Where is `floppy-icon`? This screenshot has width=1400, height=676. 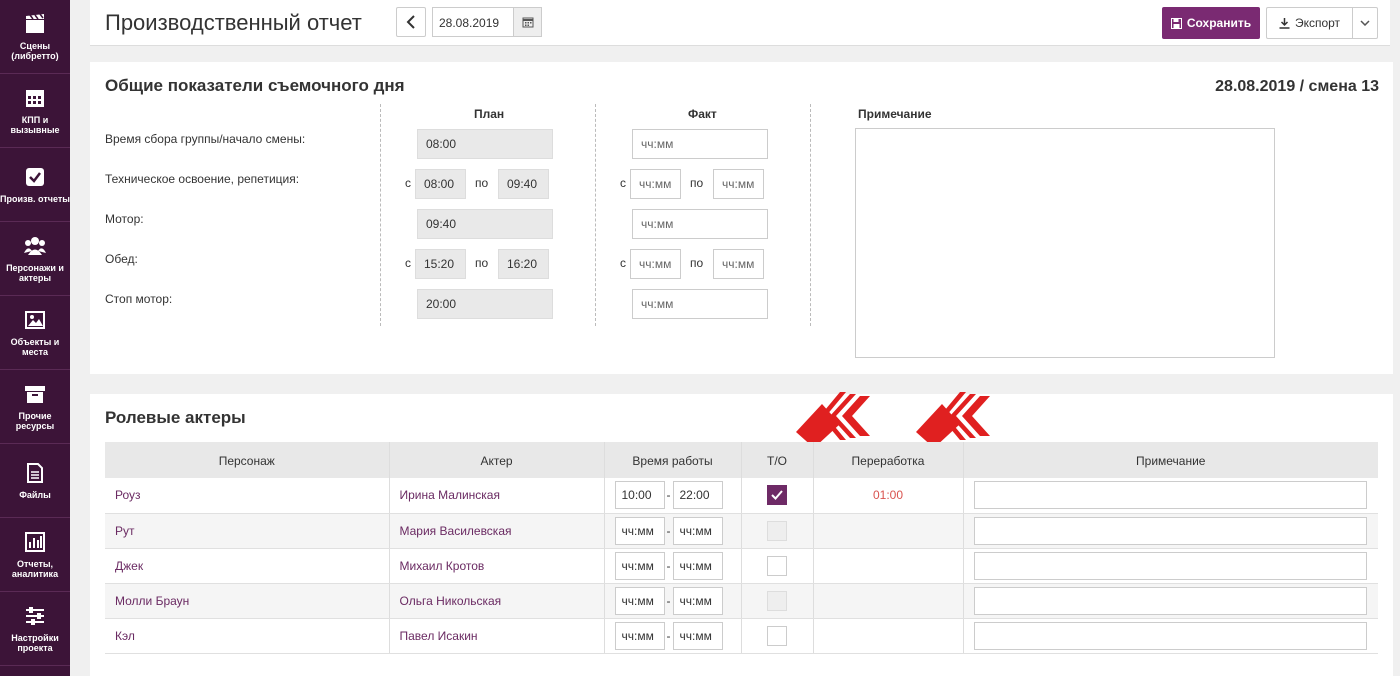
floppy-icon is located at coordinates (1176, 23).